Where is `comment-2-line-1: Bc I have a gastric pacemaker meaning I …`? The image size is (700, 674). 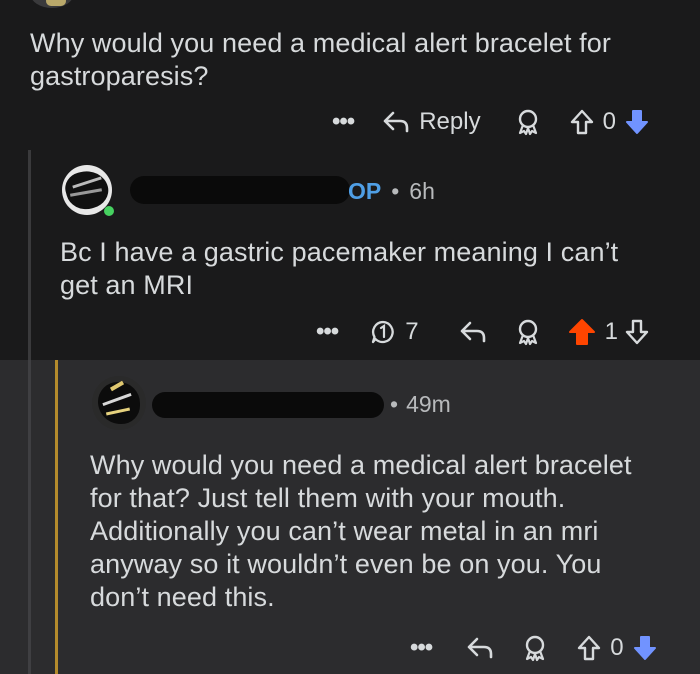
comment-2-line-1: Bc I have a gastric pacemaker meaning I … is located at coordinates (339, 252).